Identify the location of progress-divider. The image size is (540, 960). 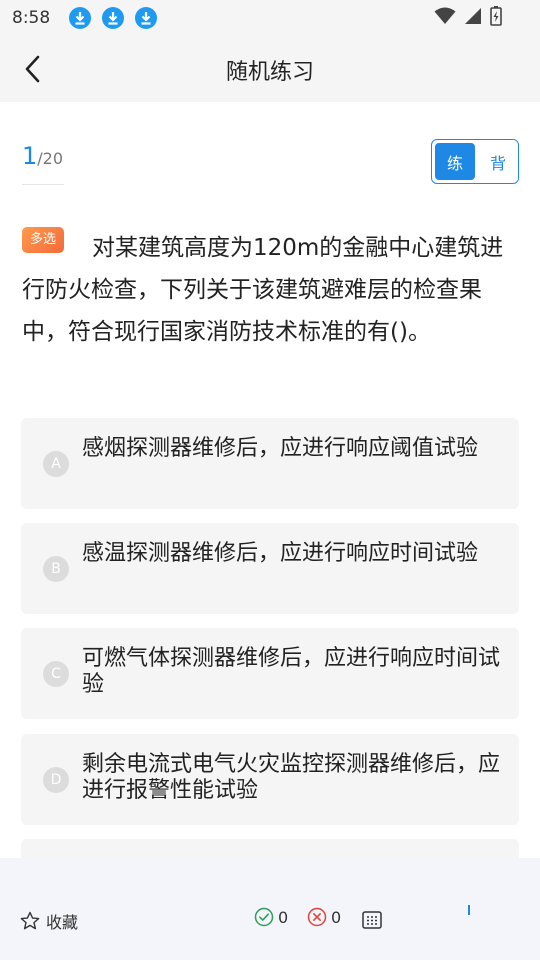
(43, 184).